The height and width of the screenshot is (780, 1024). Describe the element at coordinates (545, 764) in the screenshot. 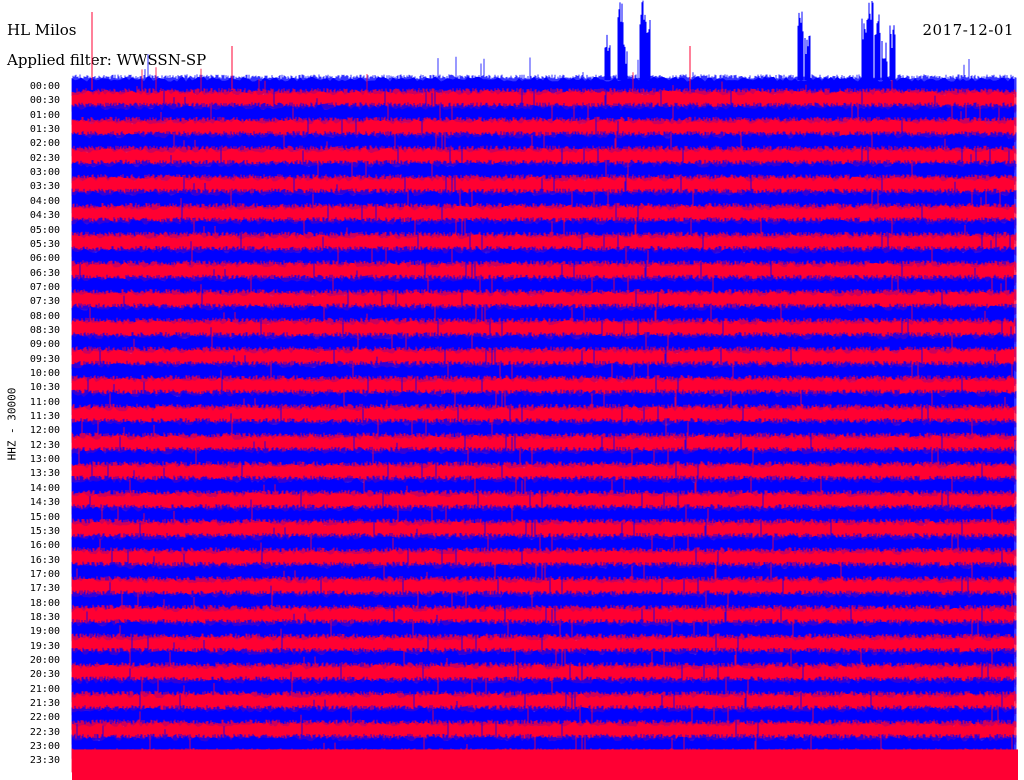

I see `last-row-fill` at that location.